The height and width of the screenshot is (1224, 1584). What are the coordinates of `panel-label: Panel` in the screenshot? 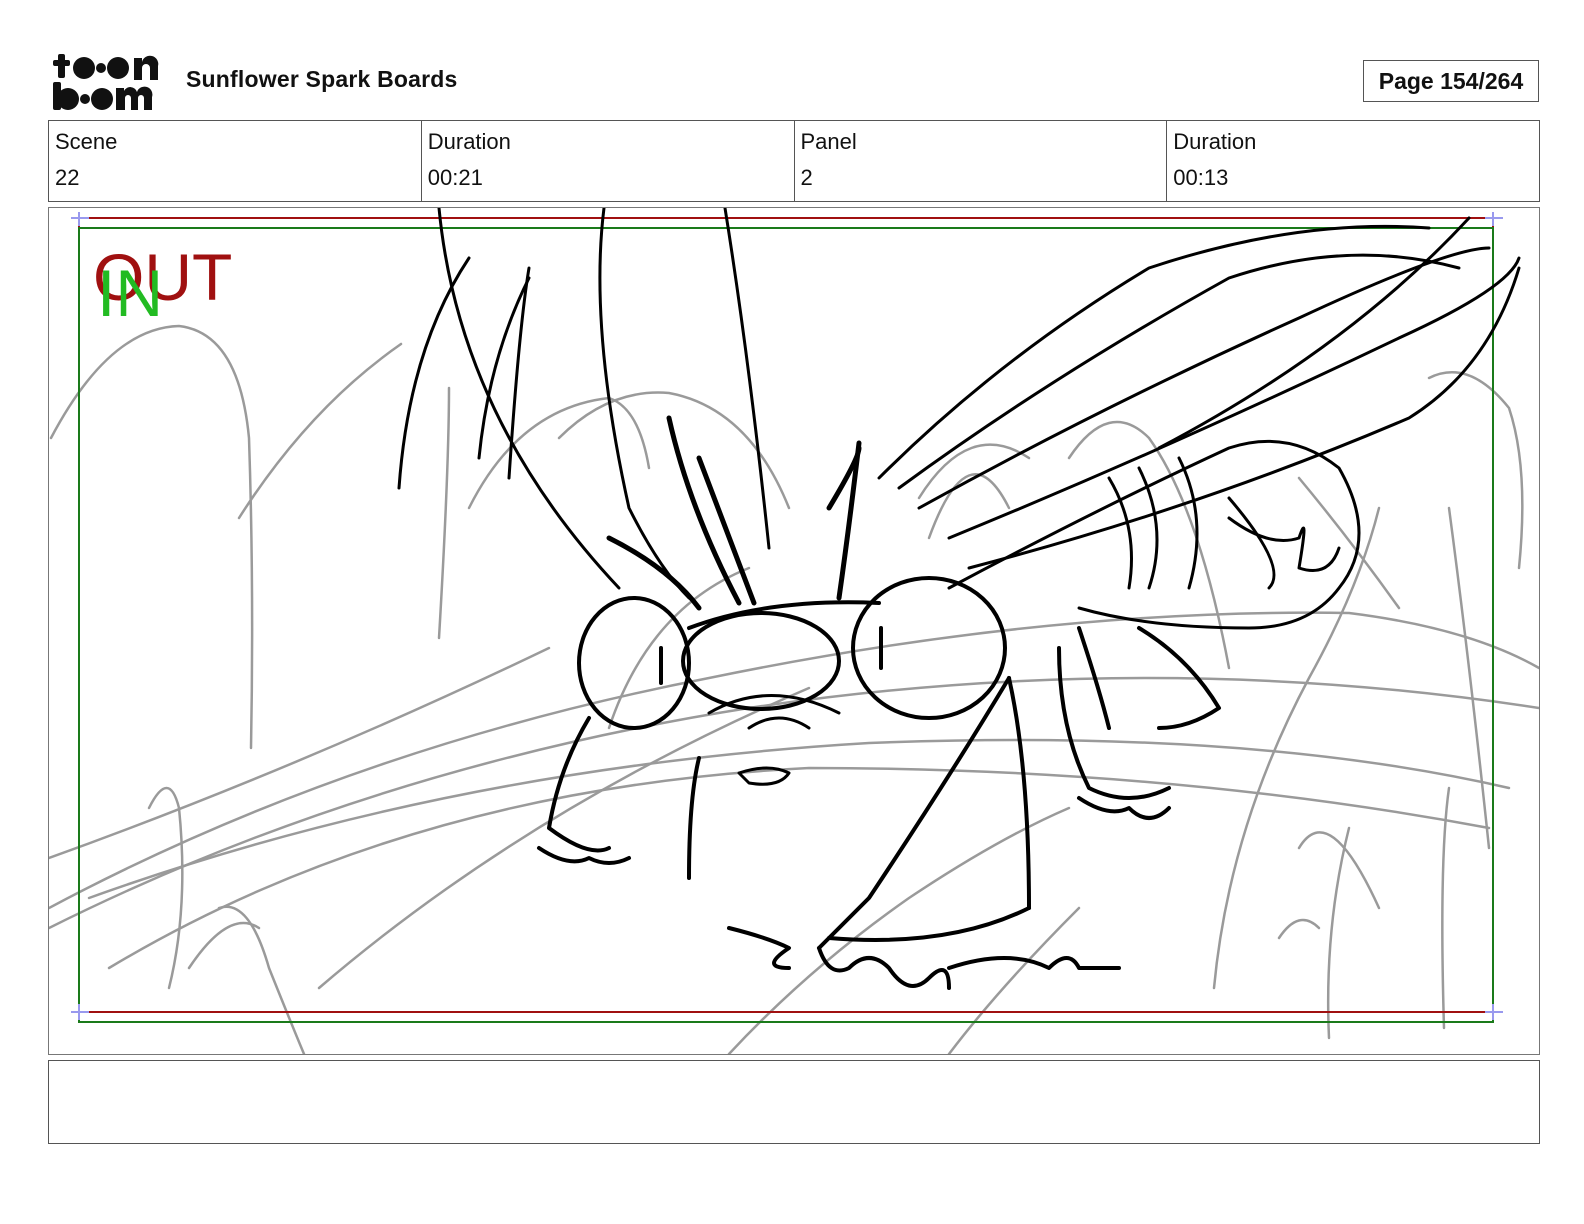 It's located at (828, 141).